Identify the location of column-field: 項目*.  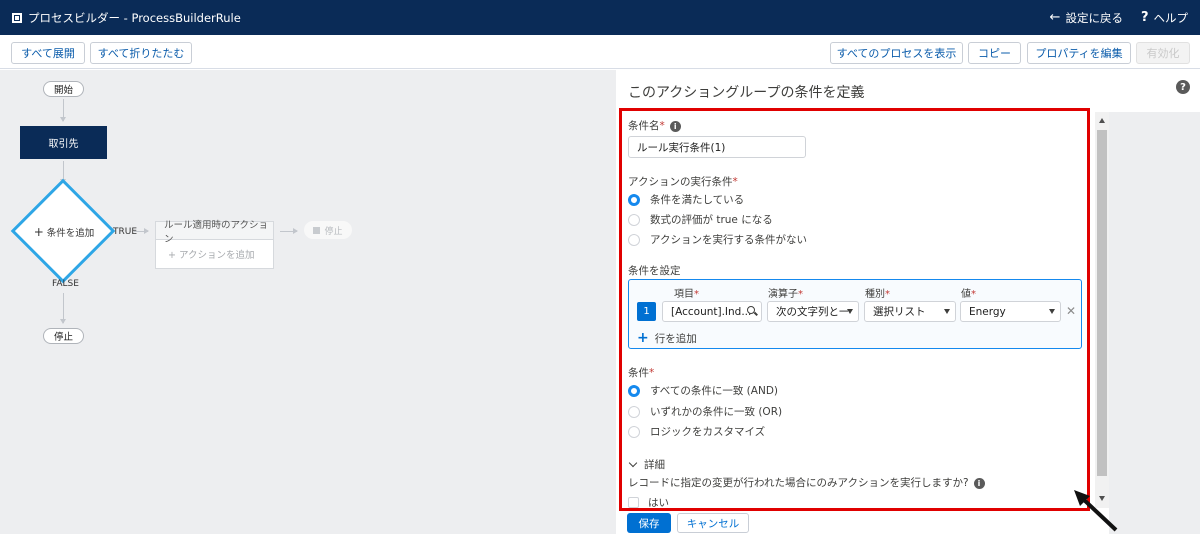
(686, 294).